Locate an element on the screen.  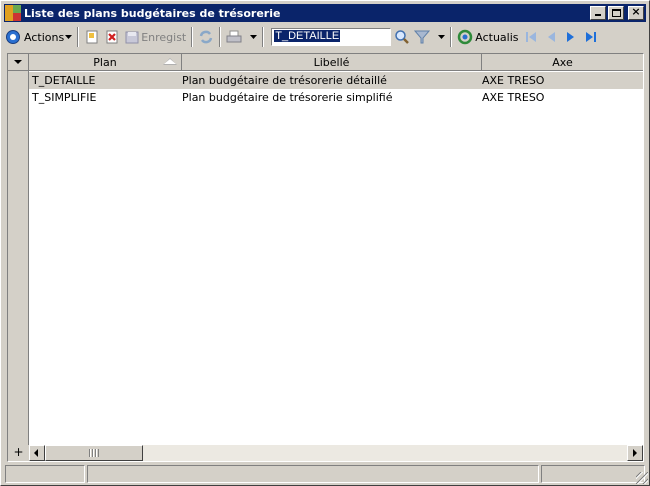
column-header-axe: Axe is located at coordinates (562, 62).